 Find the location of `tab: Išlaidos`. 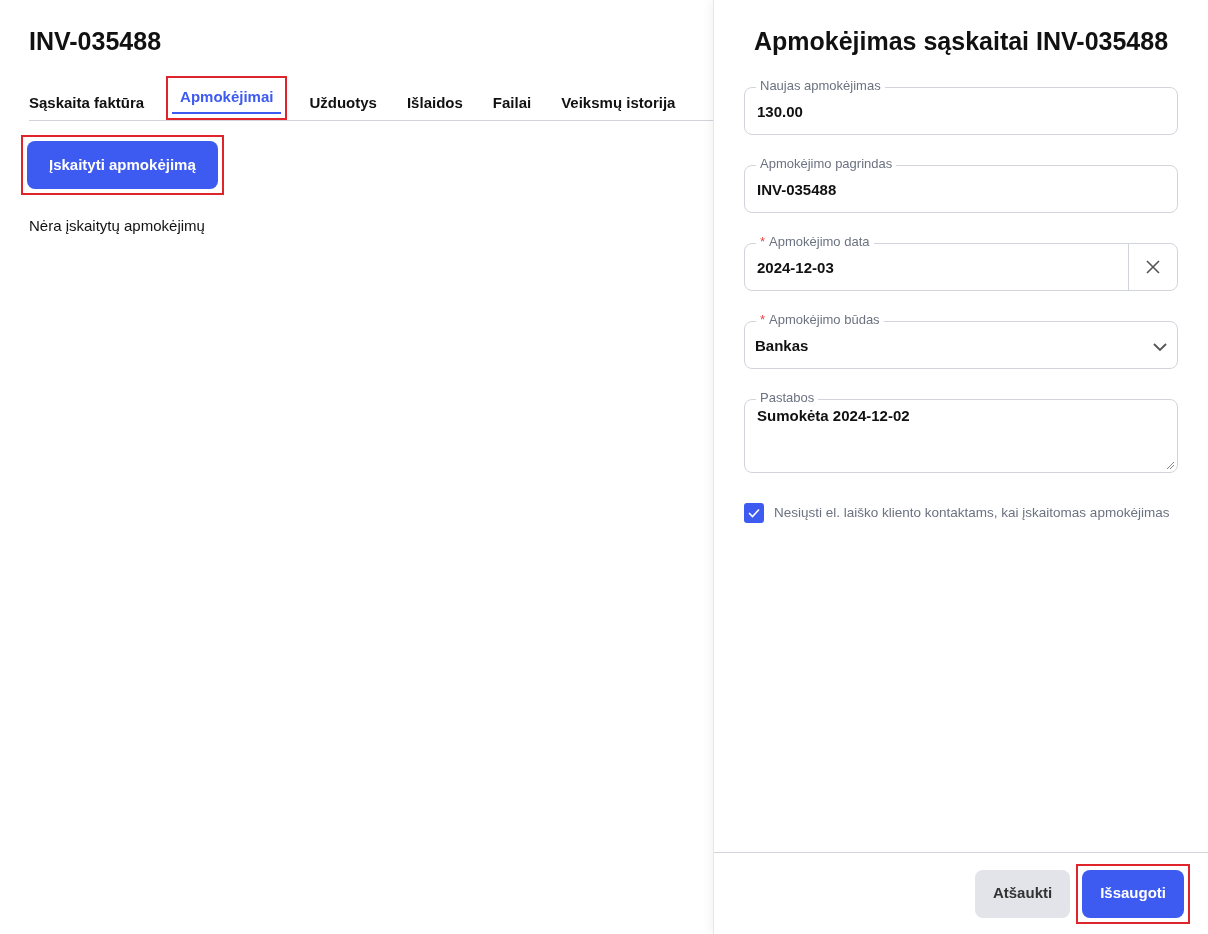

tab: Išlaidos is located at coordinates (434, 104).